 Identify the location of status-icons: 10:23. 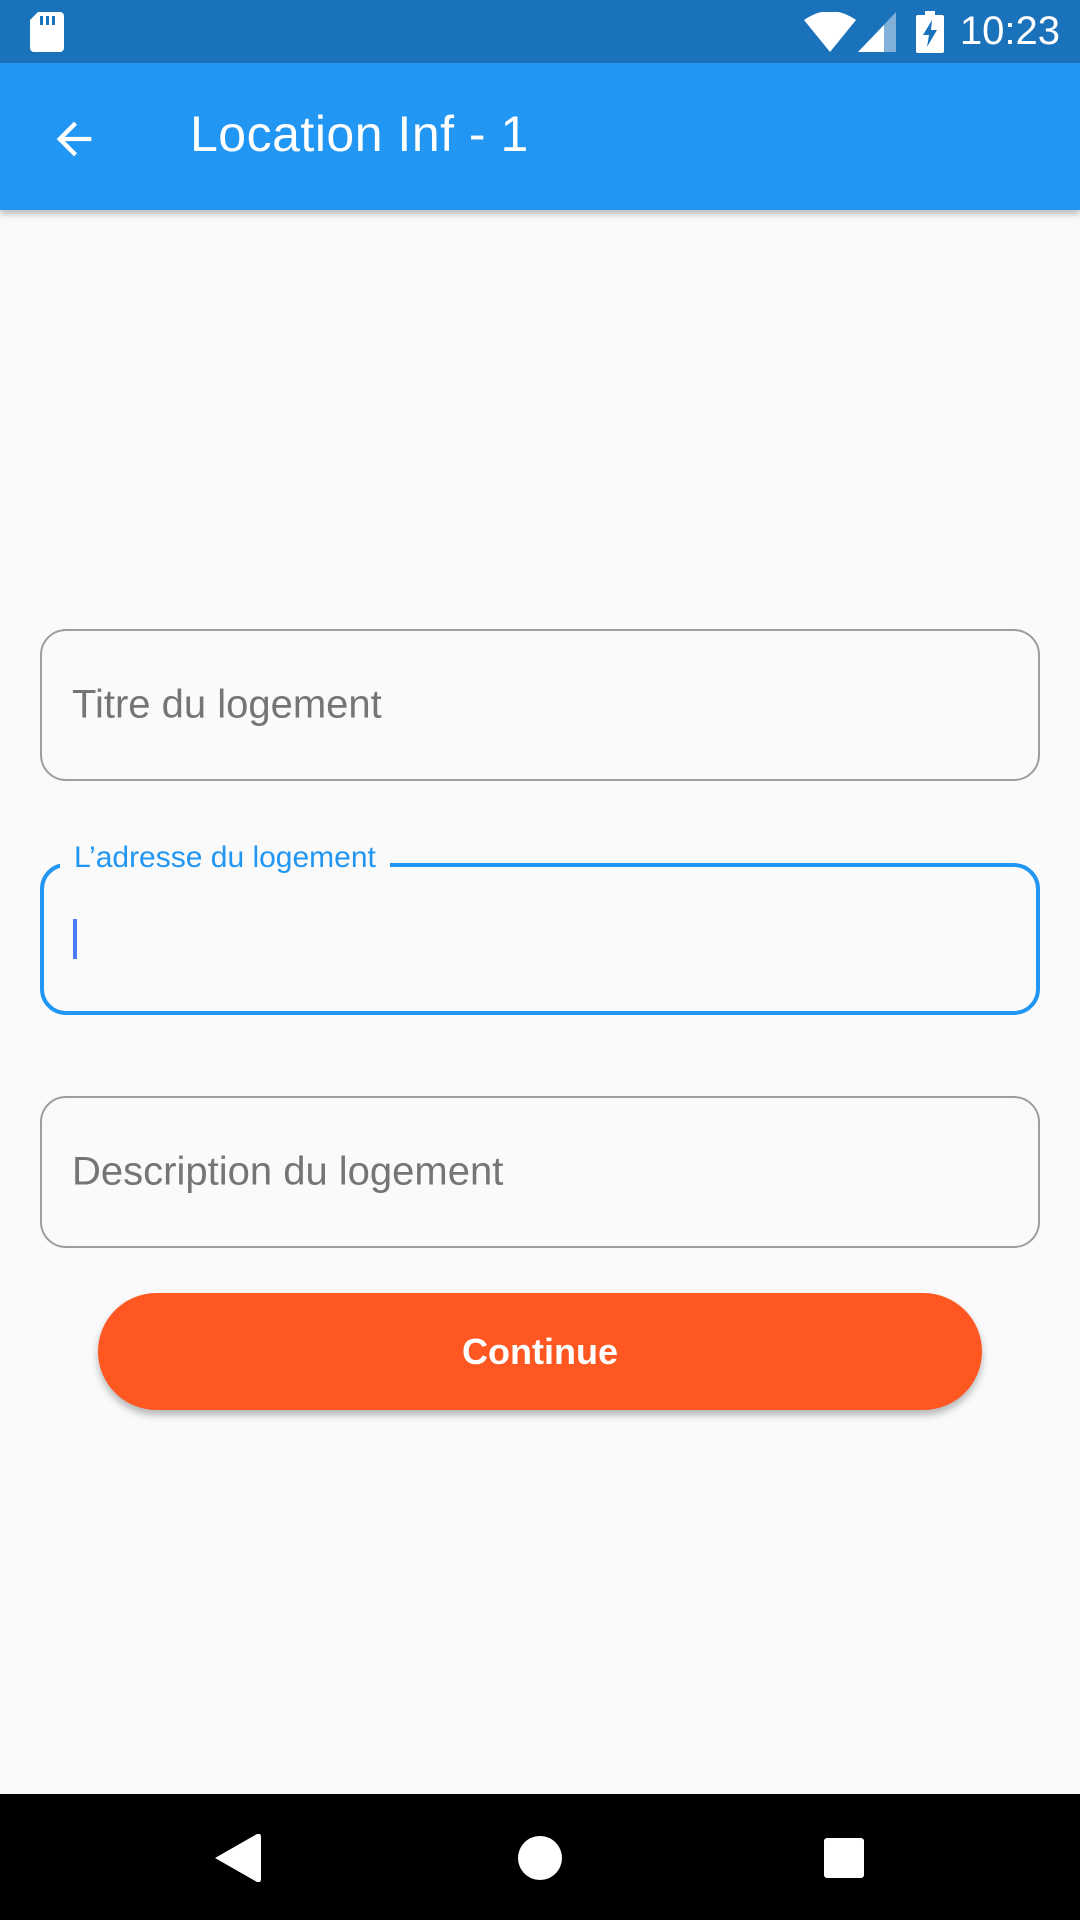
(931, 31).